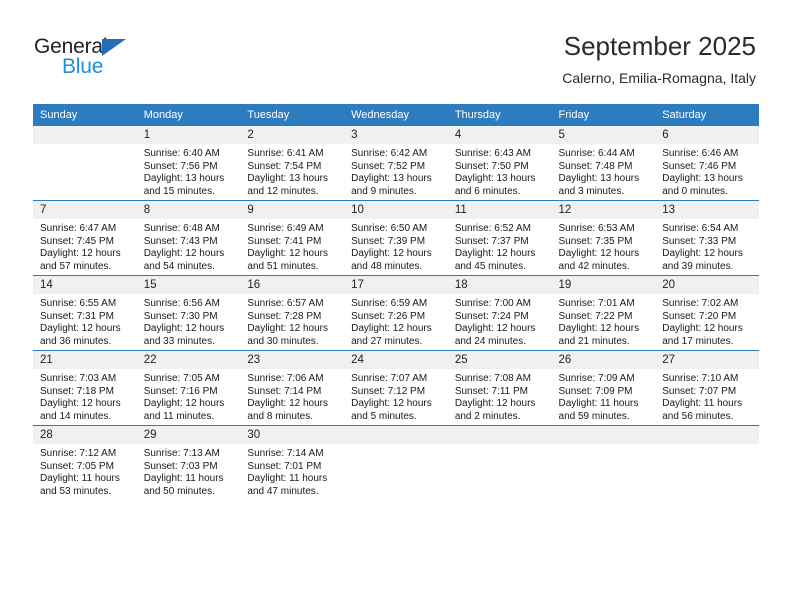 The image size is (792, 612). Describe the element at coordinates (285, 378) in the screenshot. I see `sunrise-text: Sunrise: 7:06 AM` at that location.